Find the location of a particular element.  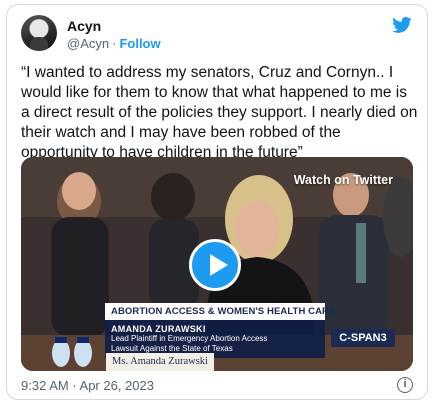

caption-banner: ABORTION ACCESS & WOMEN'S HEALTH CARE is located at coordinates (220, 311).